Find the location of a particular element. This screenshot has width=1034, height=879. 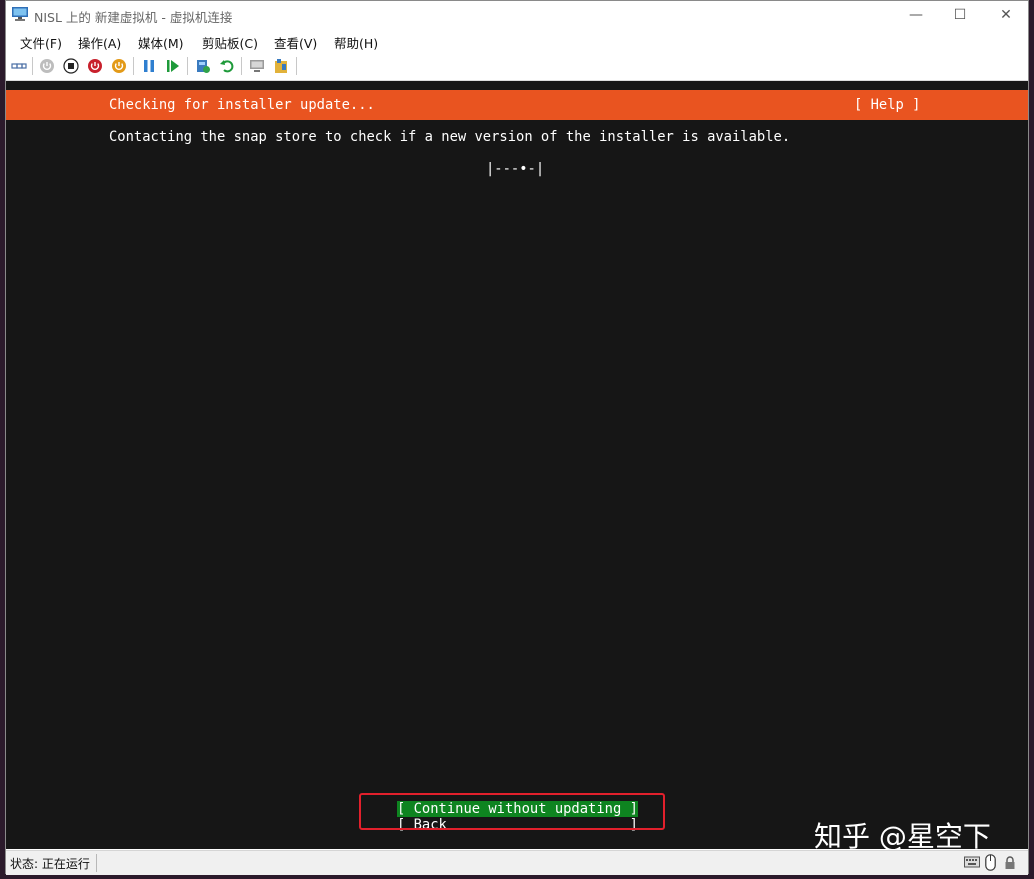

window-title: NISL 上的 新建虚拟机 - 虚拟机连接 is located at coordinates (133, 17).